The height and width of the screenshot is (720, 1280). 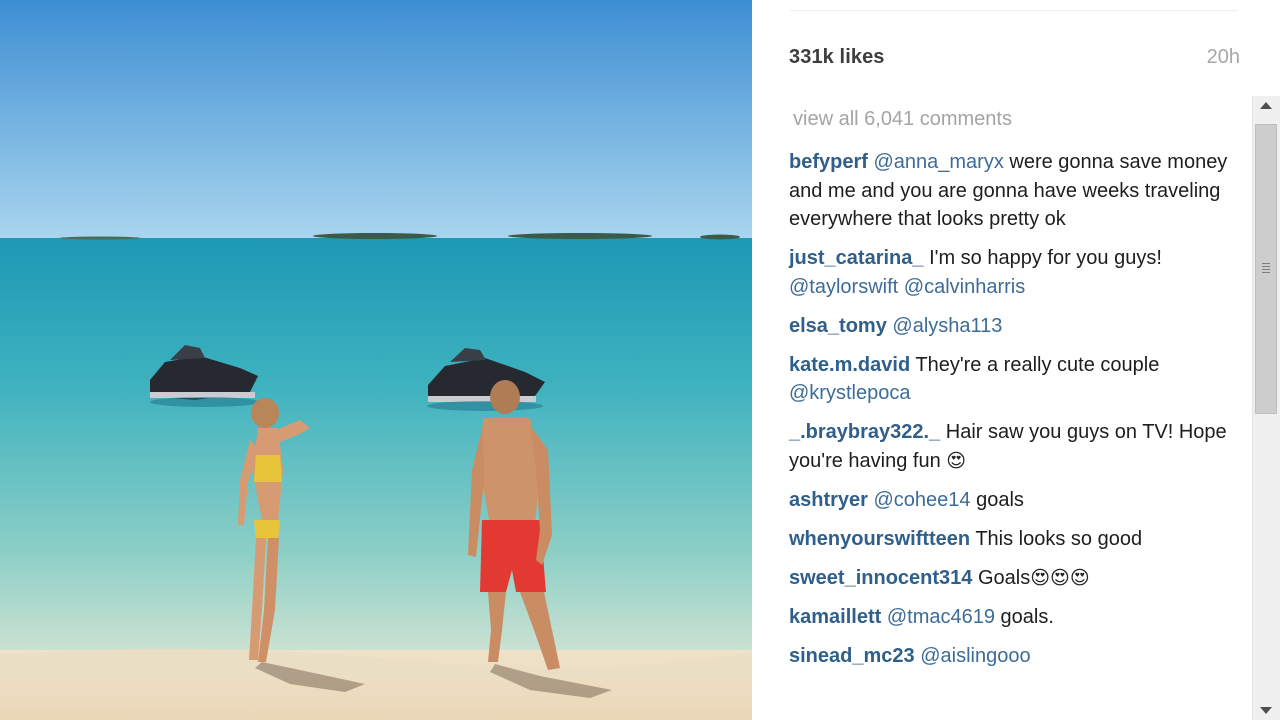 I want to click on comment-mention: @taylorswift, so click(x=843, y=287).